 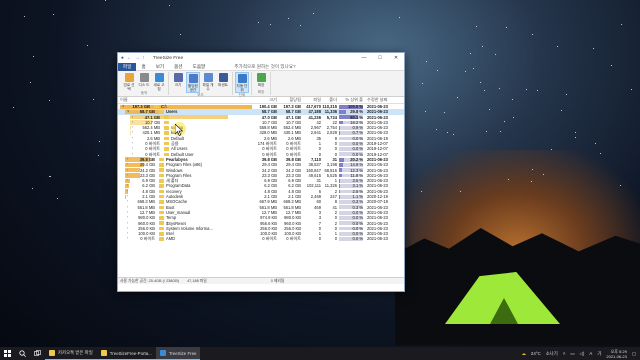 I want to click on menu-view: 보기, so click(x=160, y=67).